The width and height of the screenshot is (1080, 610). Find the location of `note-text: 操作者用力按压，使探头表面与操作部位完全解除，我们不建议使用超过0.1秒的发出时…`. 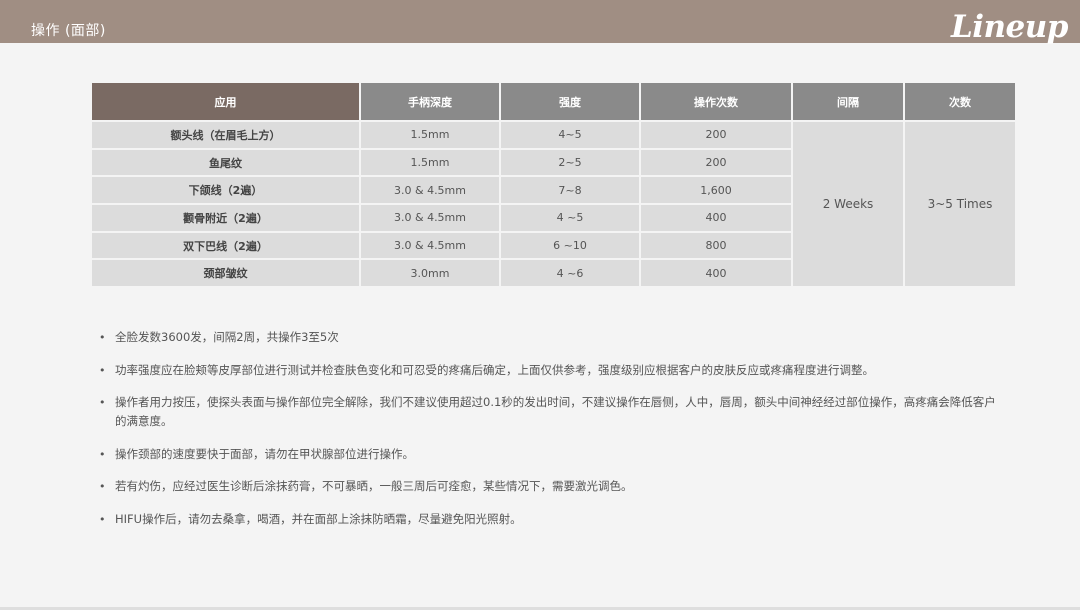

note-text: 操作者用力按压，使探头表面与操作部位完全解除，我们不建议使用超过0.1秒的发出时… is located at coordinates (555, 411).